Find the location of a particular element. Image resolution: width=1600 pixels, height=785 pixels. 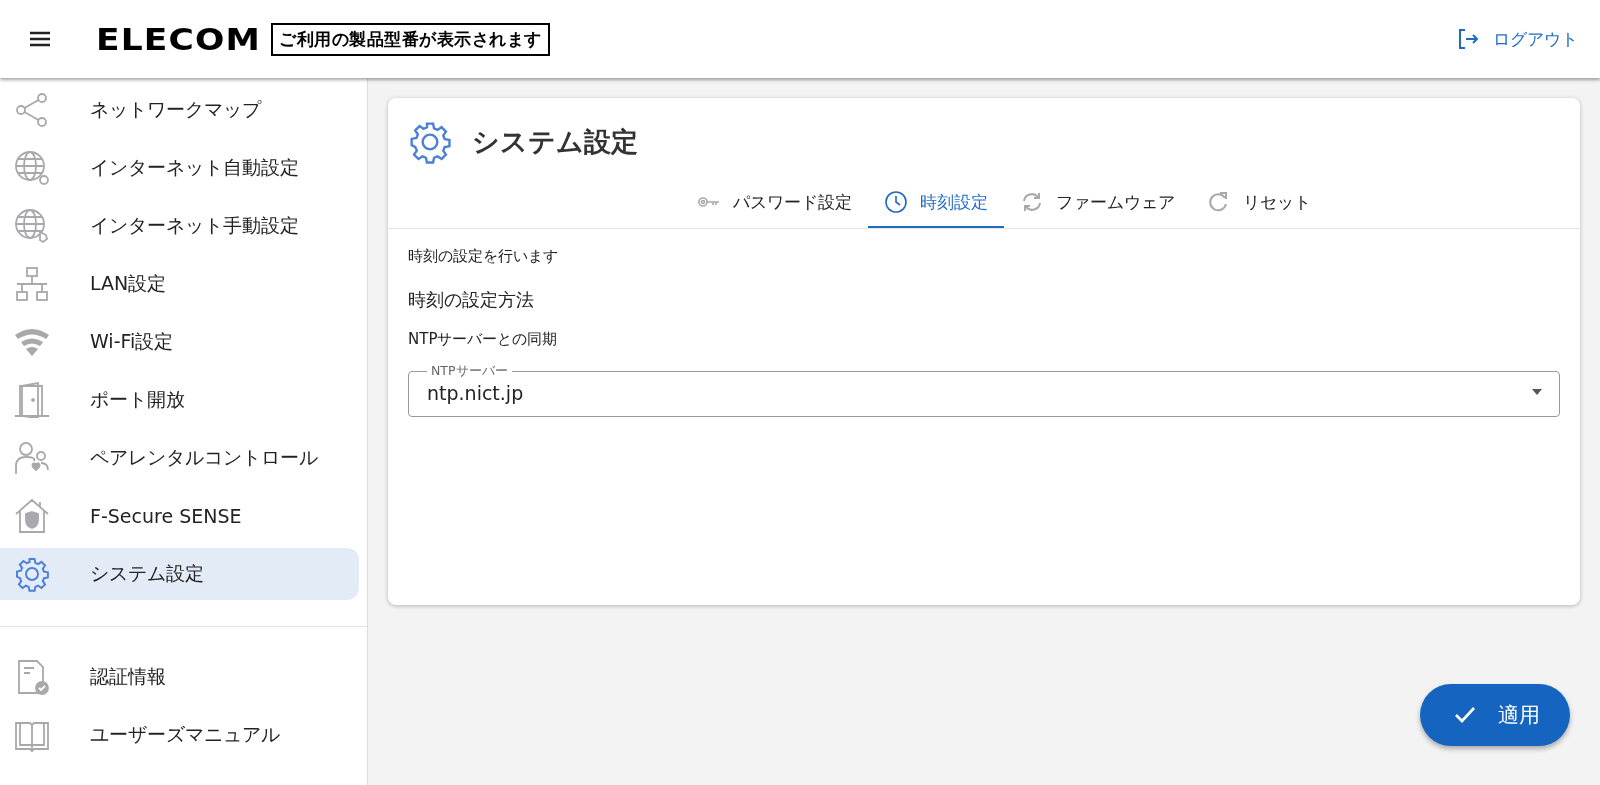

door-icon is located at coordinates (32, 400).